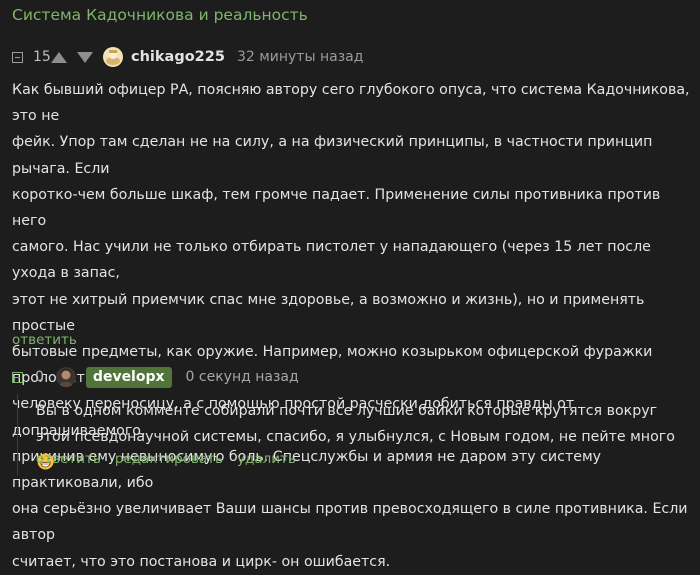 The image size is (700, 575). Describe the element at coordinates (42, 57) in the screenshot. I see `comment-rating: 15` at that location.